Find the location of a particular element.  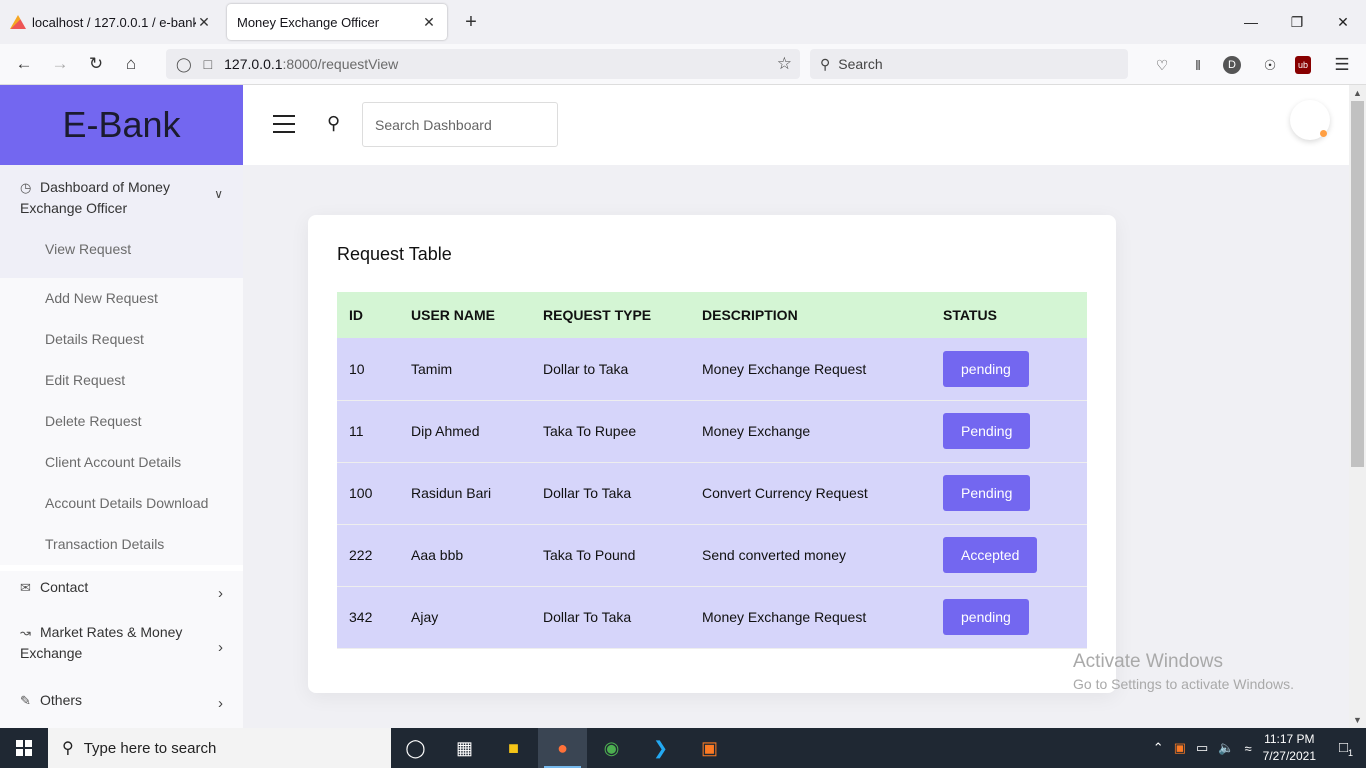

browser-search-field: ⚲ Search is located at coordinates (969, 64).